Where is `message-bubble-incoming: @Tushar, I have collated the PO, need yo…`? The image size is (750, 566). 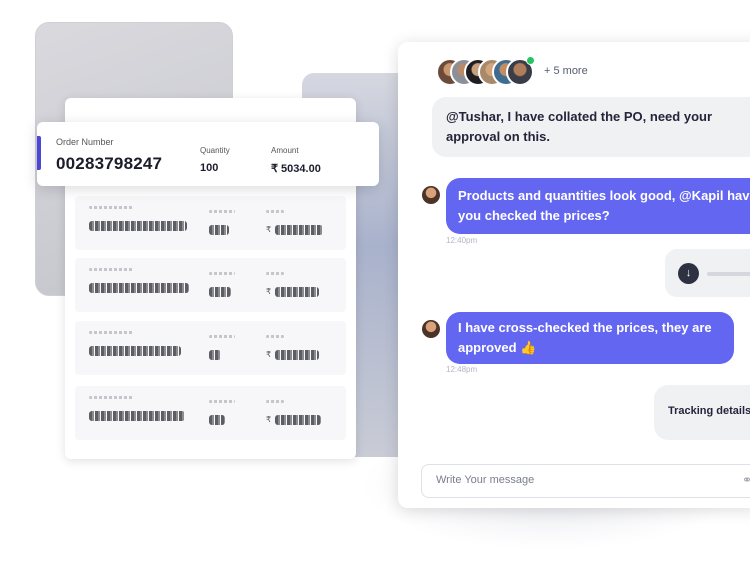
message-bubble-incoming: @Tushar, I have collated the PO, need yo… is located at coordinates (591, 127).